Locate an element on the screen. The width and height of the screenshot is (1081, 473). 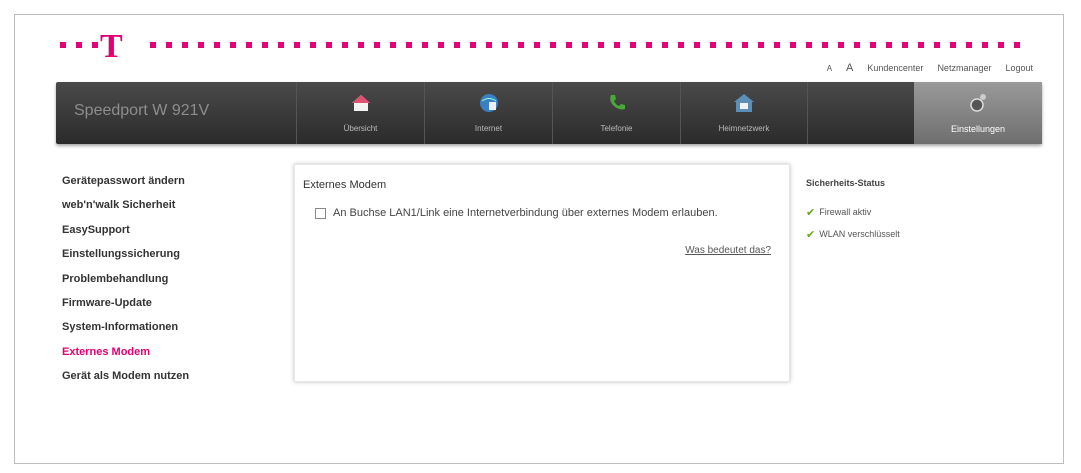
sidebar-item: Firmware-Update is located at coordinates (162, 308).